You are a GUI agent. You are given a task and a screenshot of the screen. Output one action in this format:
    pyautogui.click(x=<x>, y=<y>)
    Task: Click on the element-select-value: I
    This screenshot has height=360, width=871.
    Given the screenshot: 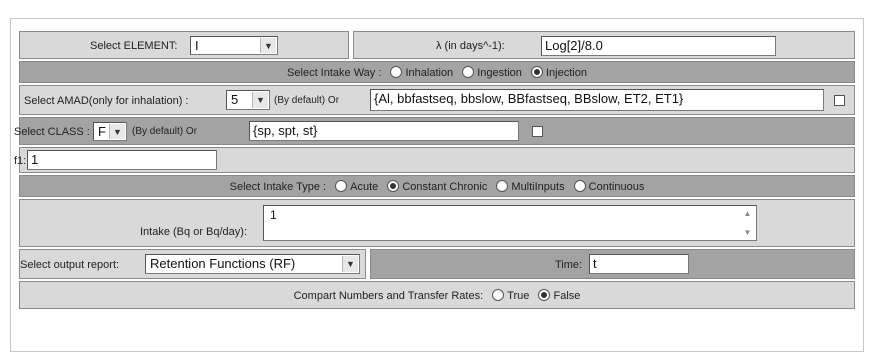 What is the action you would take?
    pyautogui.click(x=197, y=45)
    